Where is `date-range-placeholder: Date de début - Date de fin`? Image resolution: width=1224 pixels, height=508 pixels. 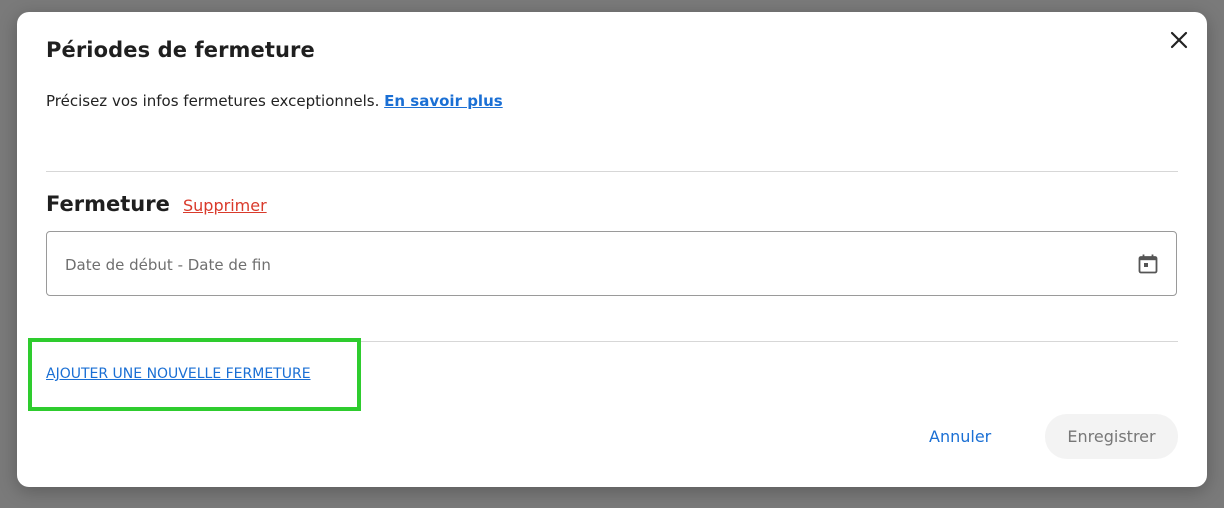
date-range-placeholder: Date de début - Date de fin is located at coordinates (168, 265).